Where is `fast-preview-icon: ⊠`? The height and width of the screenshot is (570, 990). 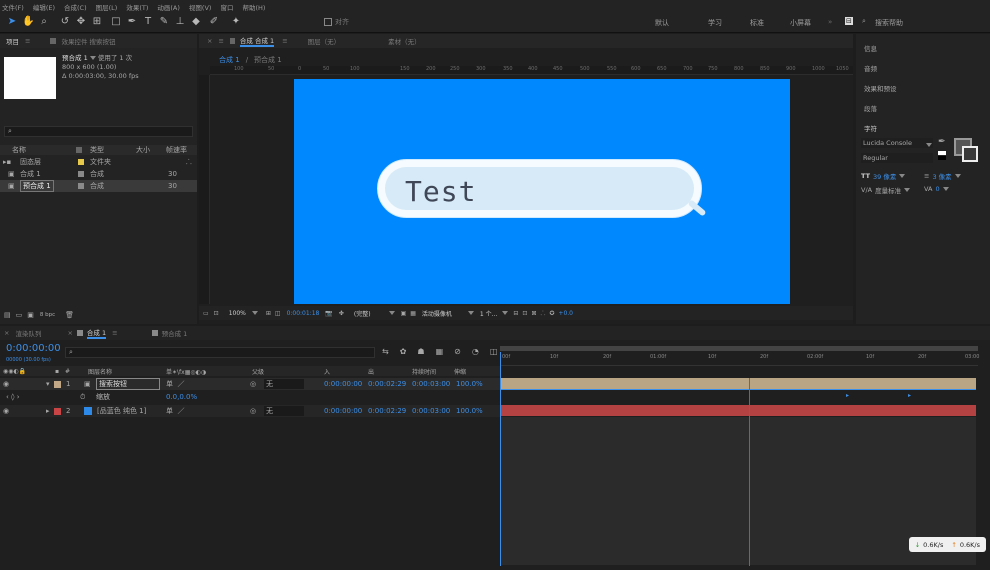
fast-preview-icon: ⊠ is located at coordinates (533, 313).